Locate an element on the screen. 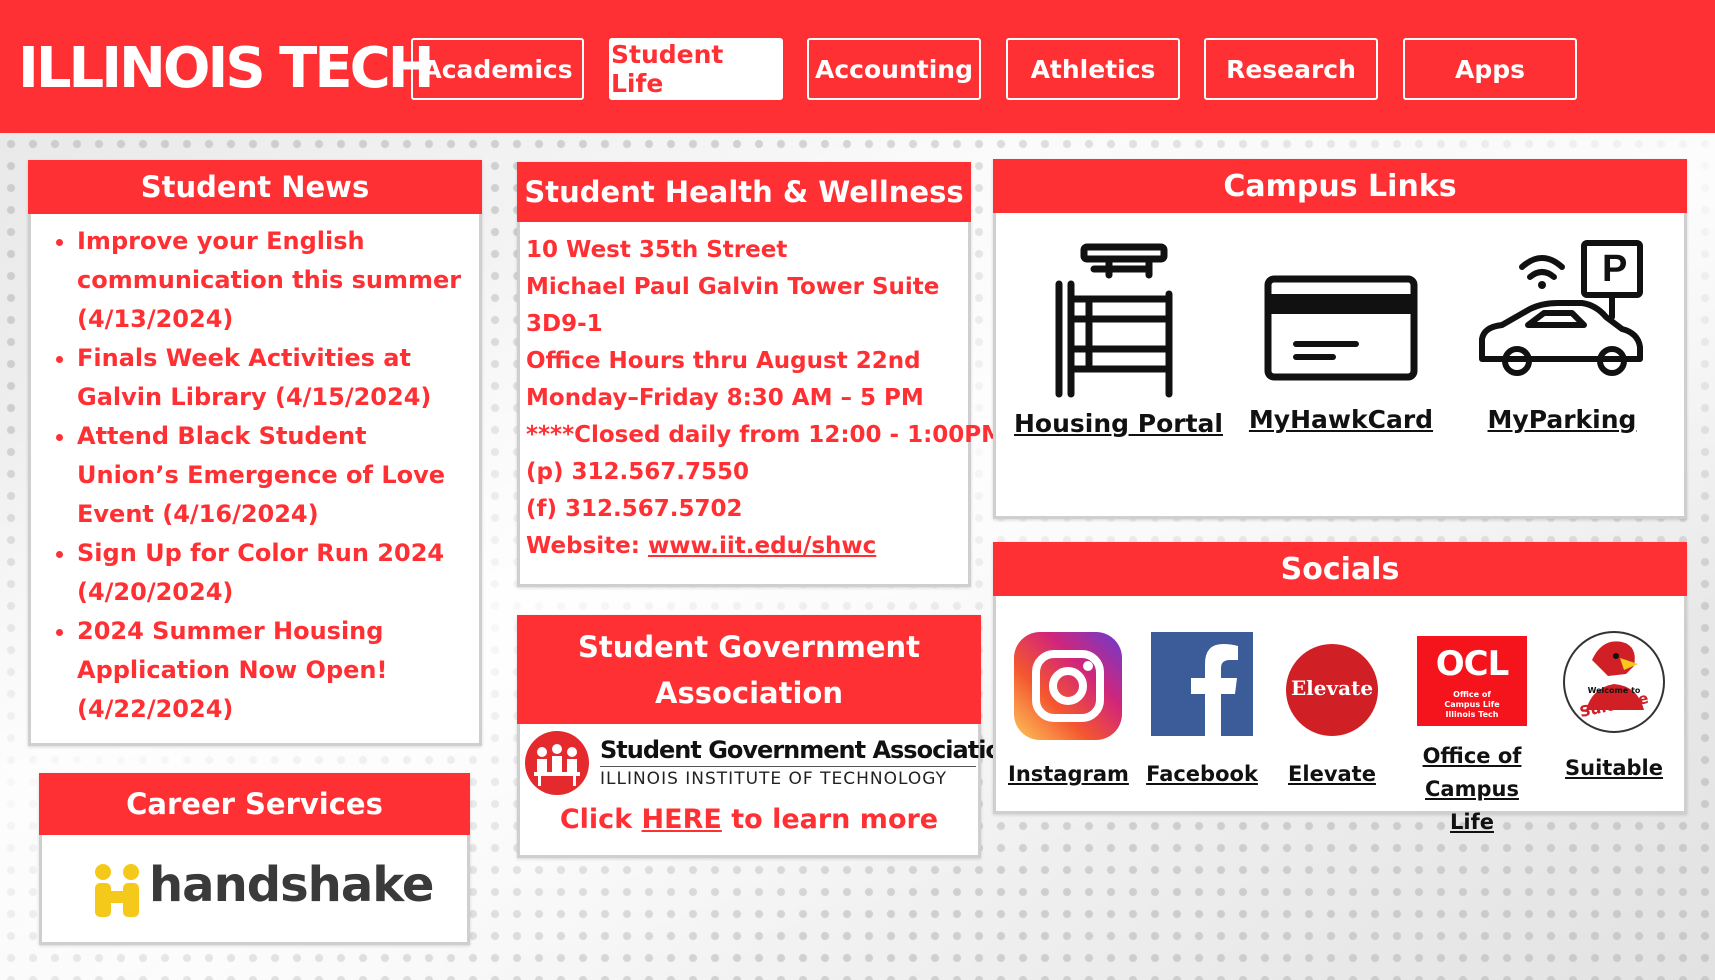 This screenshot has width=1715, height=980. elevate-icon-text: Elevate is located at coordinates (1332, 688).